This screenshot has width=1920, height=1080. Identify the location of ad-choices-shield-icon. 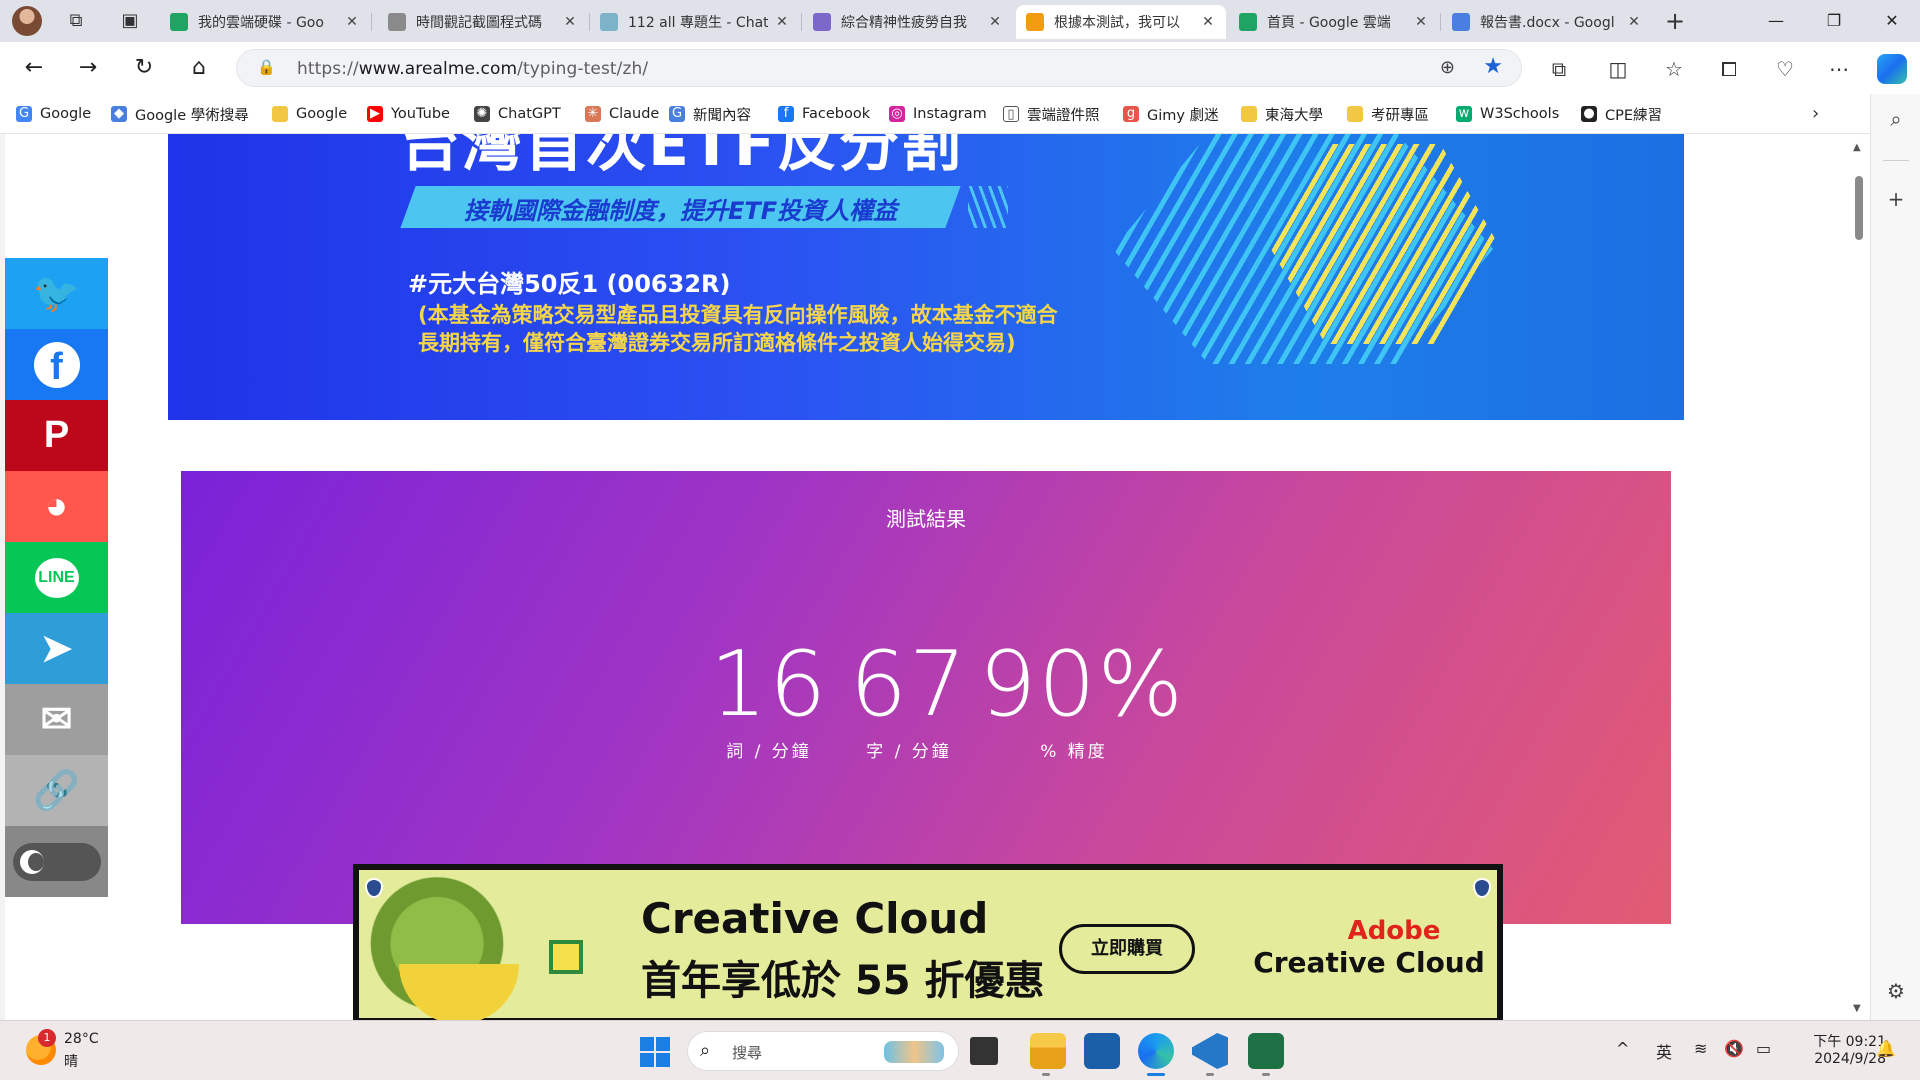
(1482, 888).